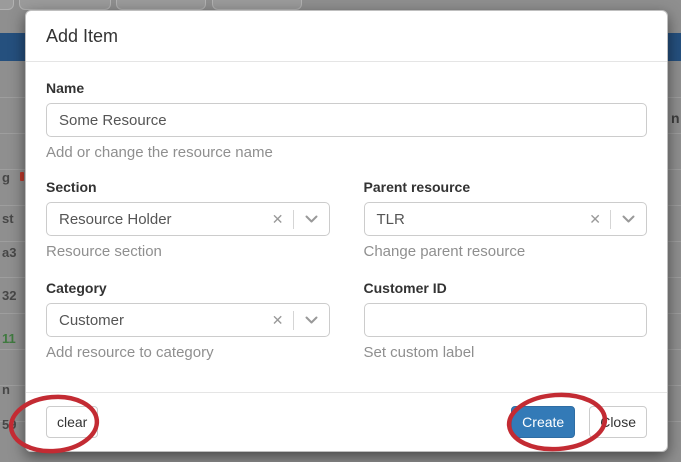  I want to click on section-label: Section, so click(71, 187).